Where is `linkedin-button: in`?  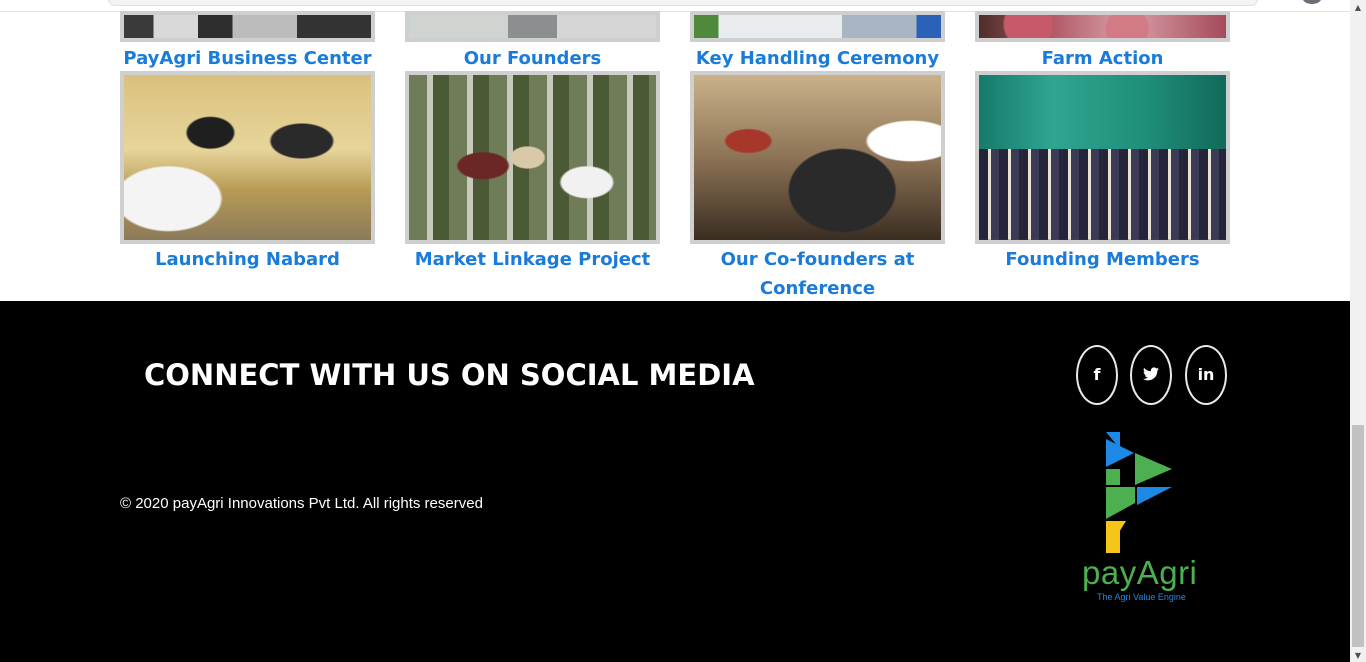
linkedin-button: in is located at coordinates (1206, 375).